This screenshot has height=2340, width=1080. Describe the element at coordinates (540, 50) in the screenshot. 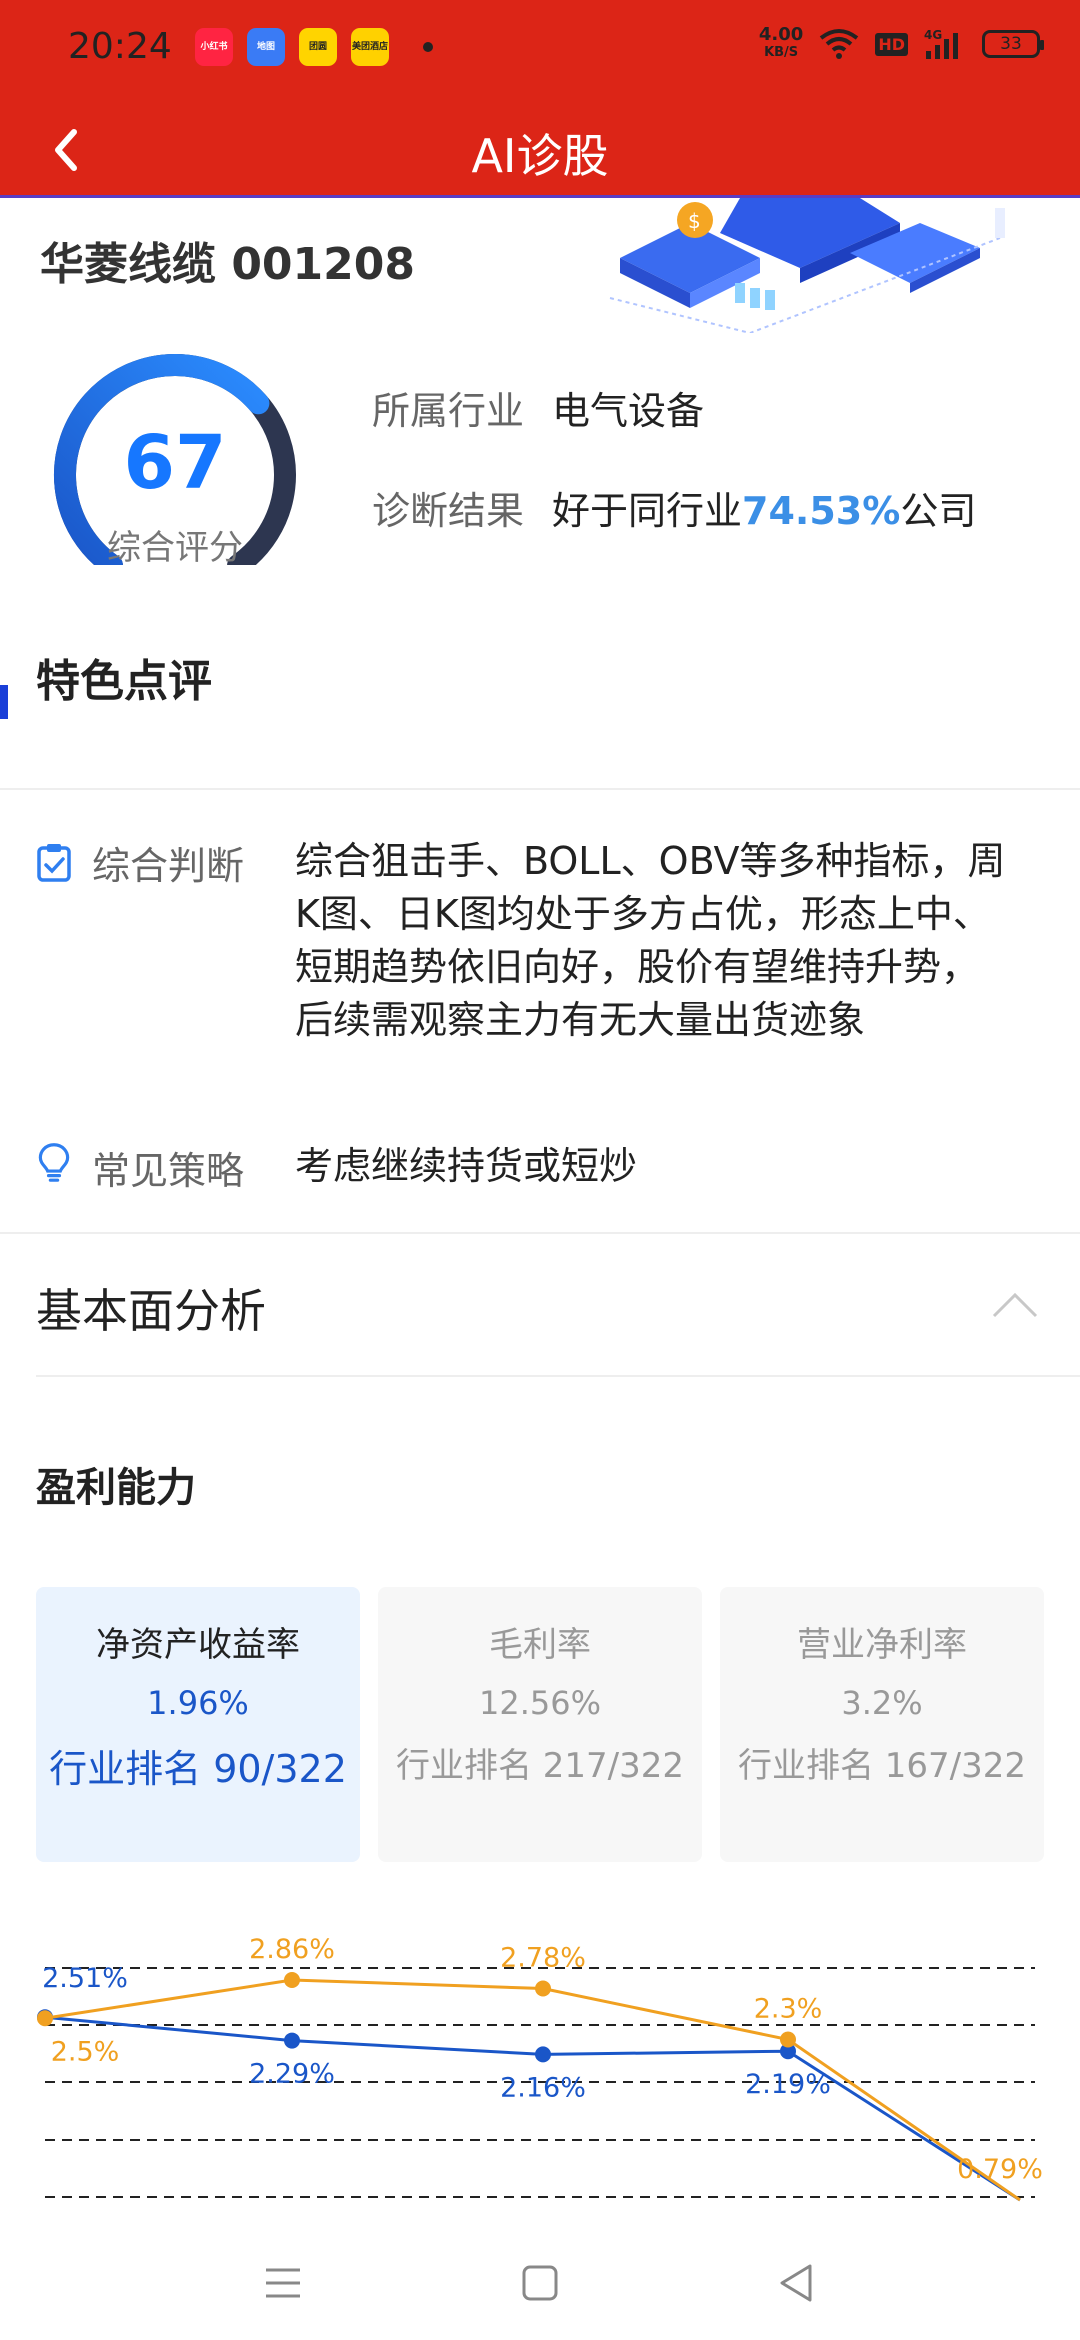

I see `status-bar: 20:24 小红书 地图 团圆 美团酒店 4.00 KB/S HD 4G 33` at that location.